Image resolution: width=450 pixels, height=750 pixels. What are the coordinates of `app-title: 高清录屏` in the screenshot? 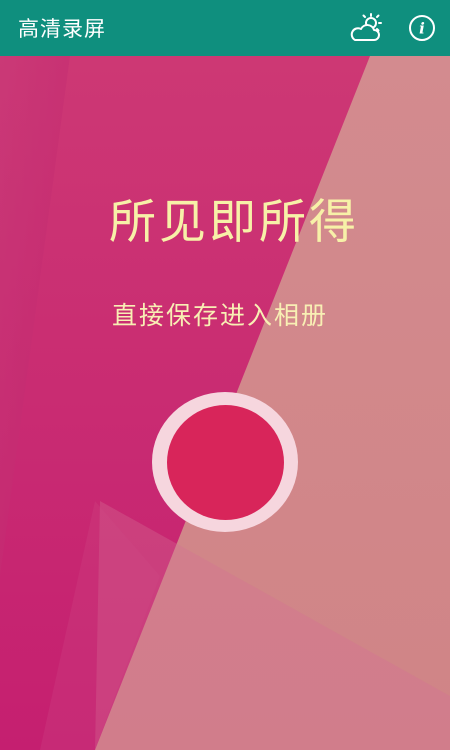 It's located at (62, 29).